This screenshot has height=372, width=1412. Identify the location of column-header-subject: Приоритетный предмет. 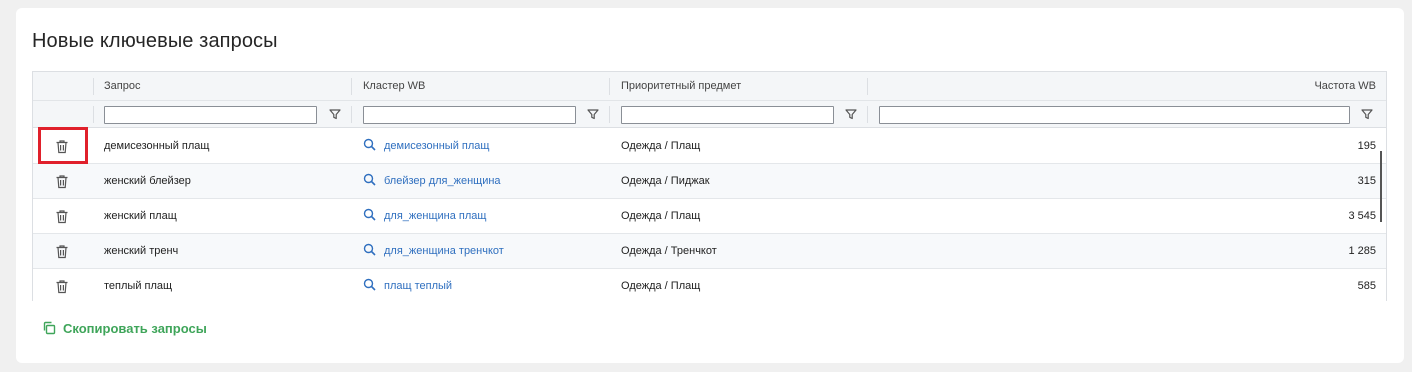
(681, 86).